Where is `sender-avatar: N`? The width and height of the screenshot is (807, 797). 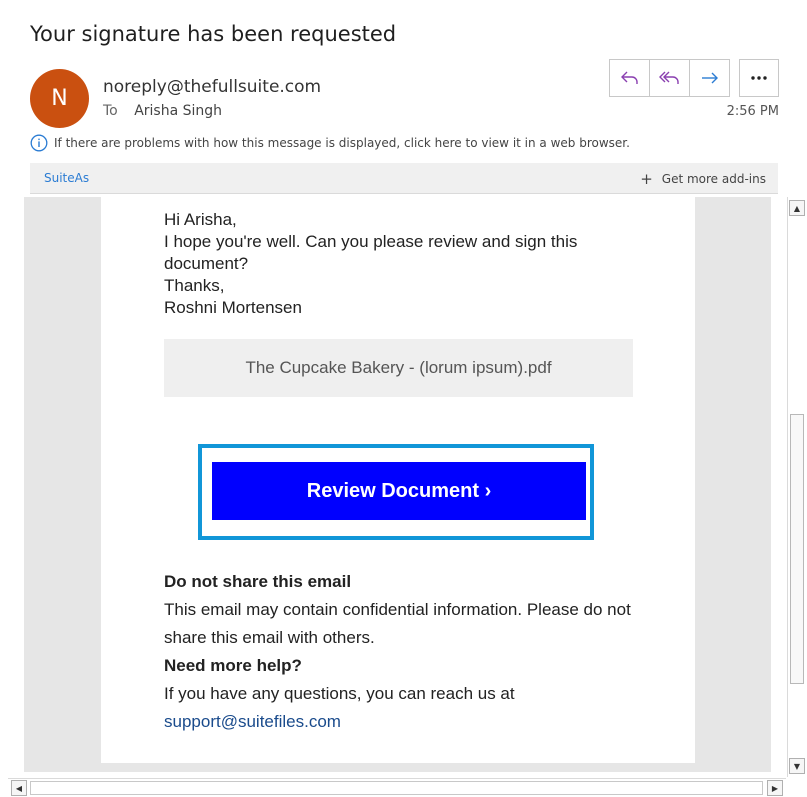 sender-avatar: N is located at coordinates (59, 98).